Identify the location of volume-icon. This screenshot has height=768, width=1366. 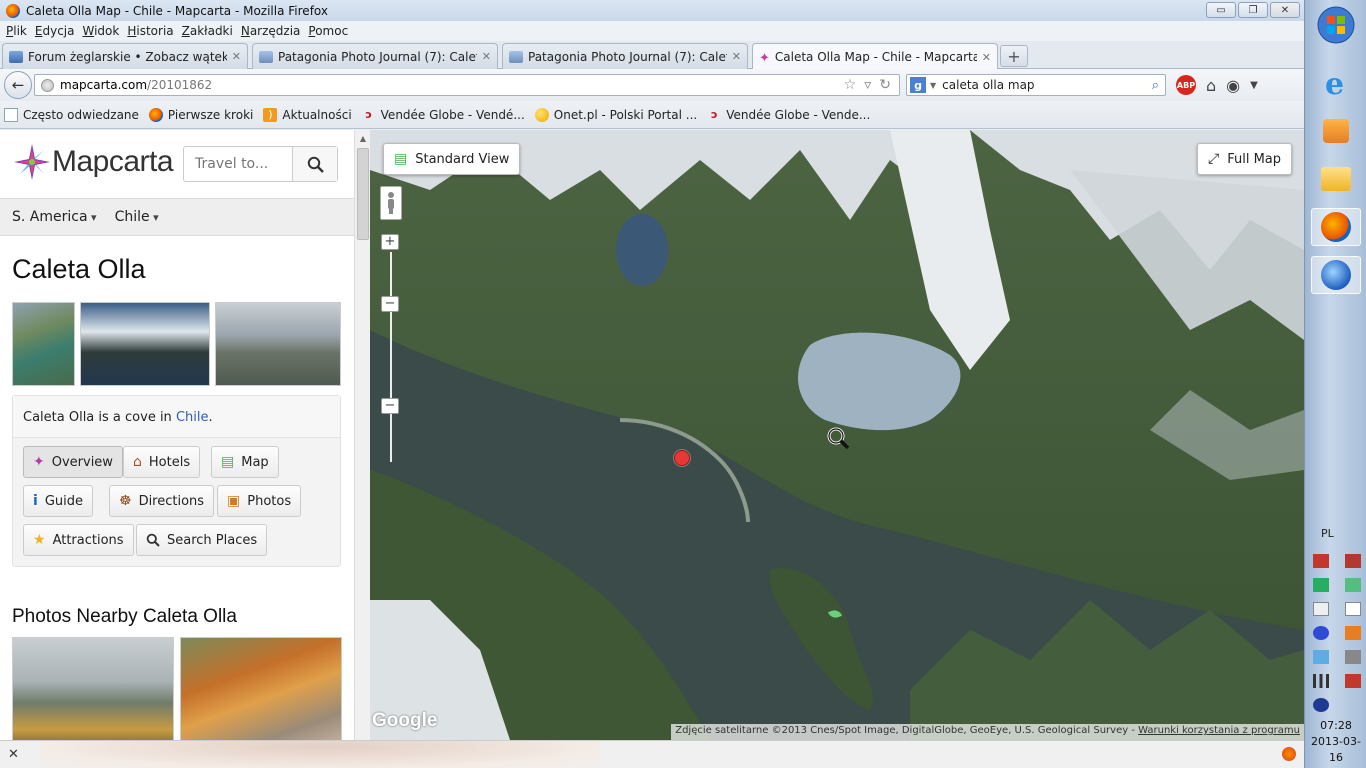
(1353, 681).